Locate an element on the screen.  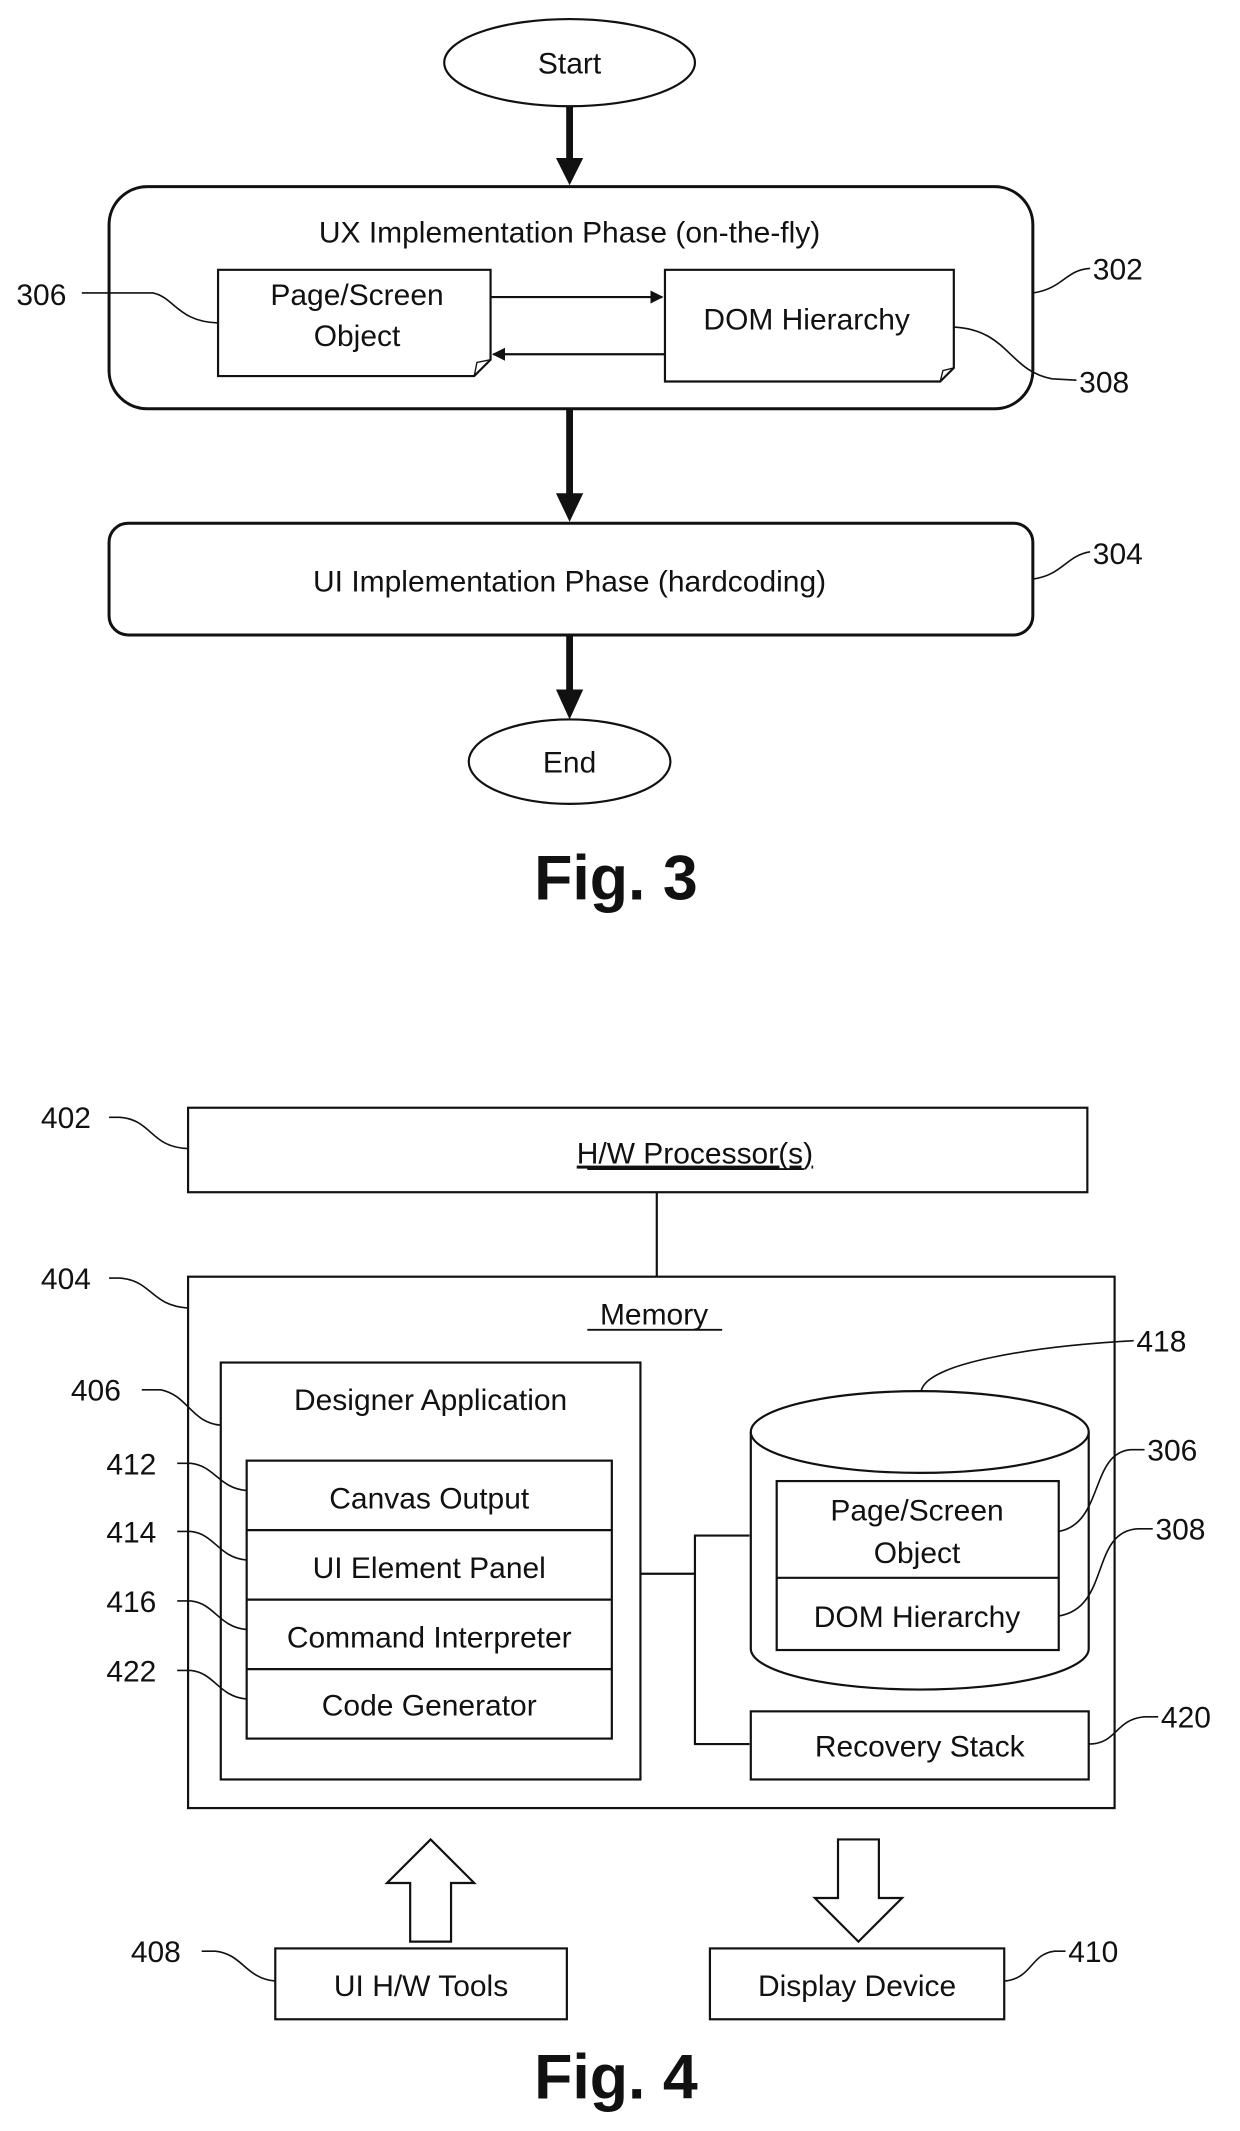
start-node: Start is located at coordinates (570, 62).